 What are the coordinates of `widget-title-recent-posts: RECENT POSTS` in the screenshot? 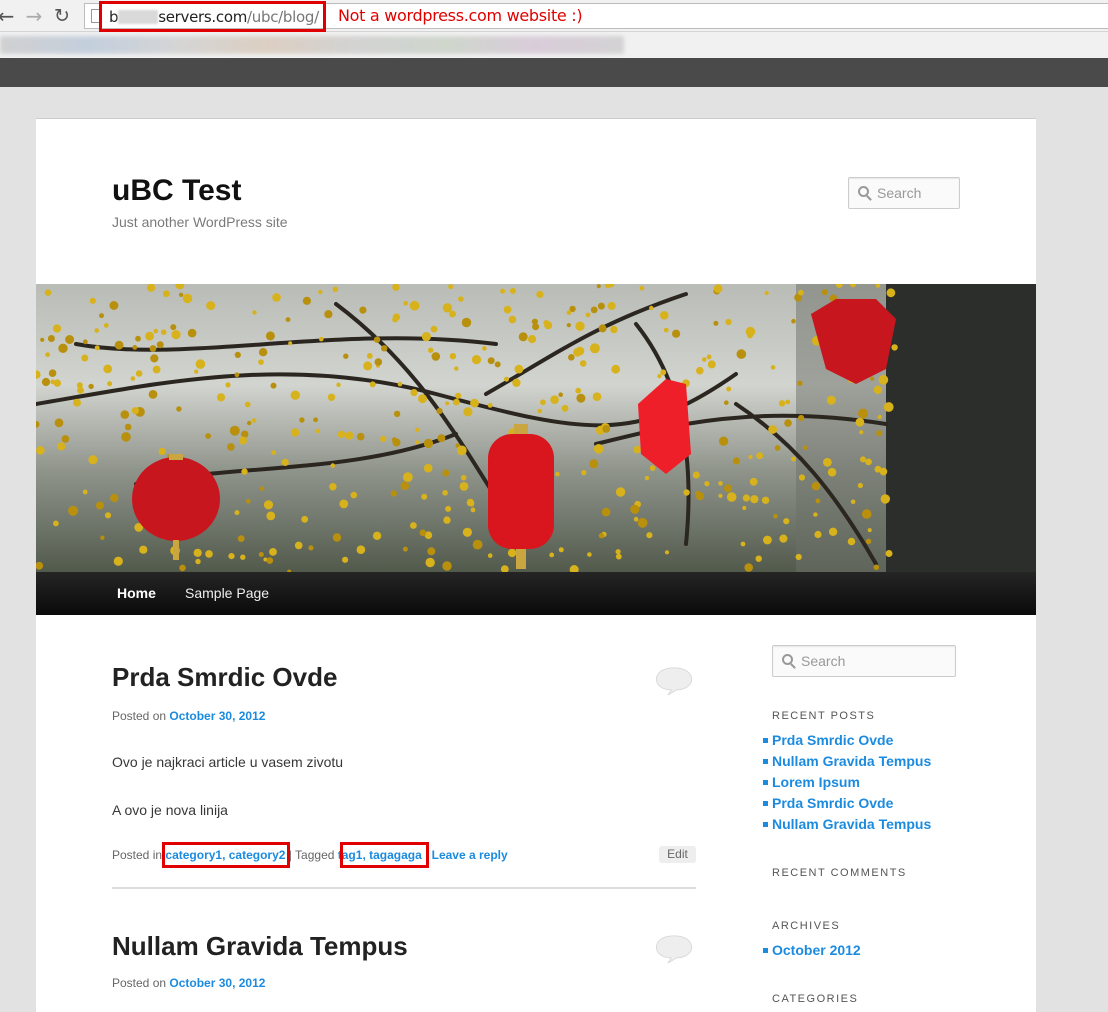 It's located at (824, 716).